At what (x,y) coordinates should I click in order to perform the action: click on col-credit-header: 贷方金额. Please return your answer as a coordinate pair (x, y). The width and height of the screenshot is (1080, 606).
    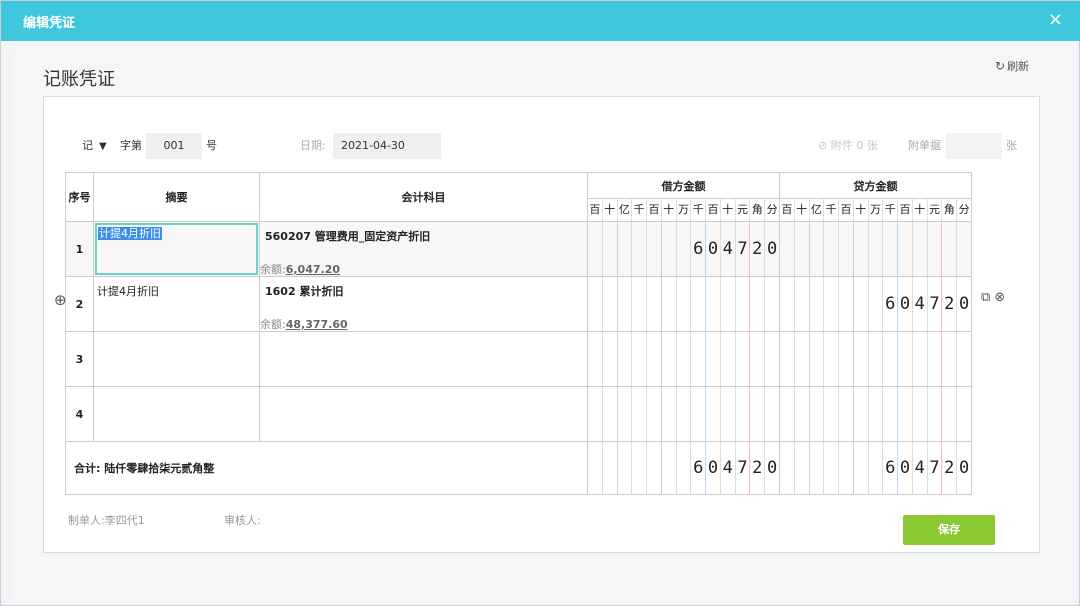
    Looking at the image, I should click on (875, 185).